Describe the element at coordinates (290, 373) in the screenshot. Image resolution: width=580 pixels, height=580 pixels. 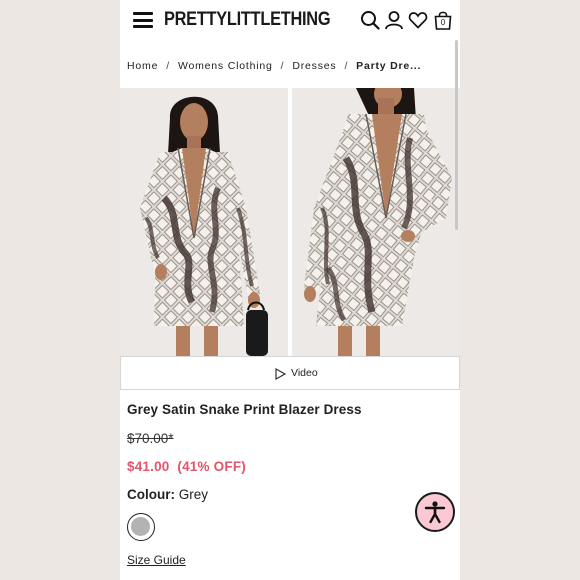
I see `video-button: Video` at that location.